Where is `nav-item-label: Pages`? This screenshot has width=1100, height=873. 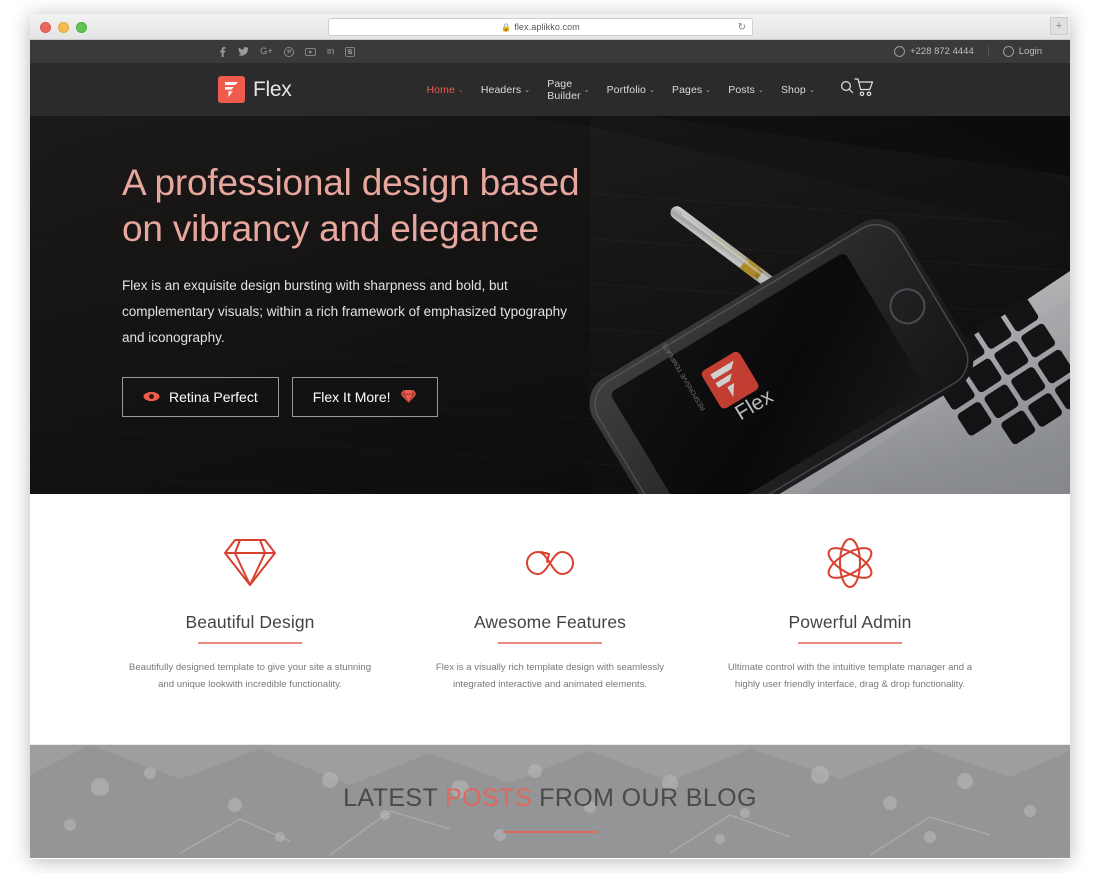
nav-item-label: Pages is located at coordinates (687, 89).